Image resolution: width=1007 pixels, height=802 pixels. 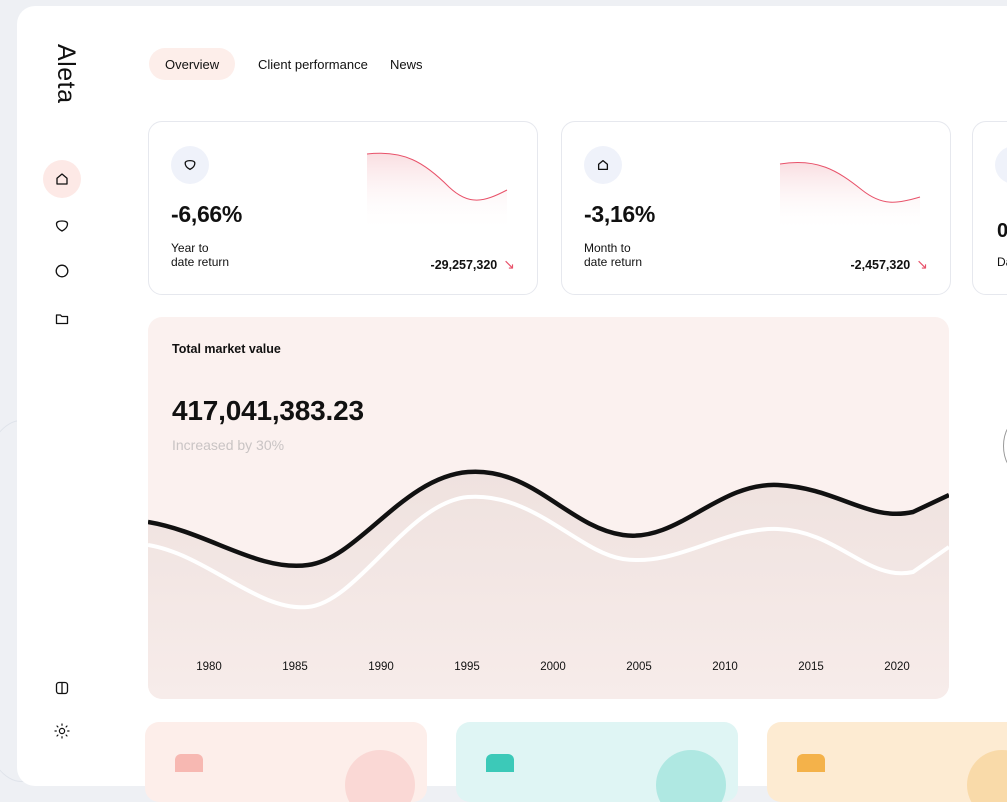 I want to click on market-subtitle: Increased by 30%, so click(x=228, y=445).